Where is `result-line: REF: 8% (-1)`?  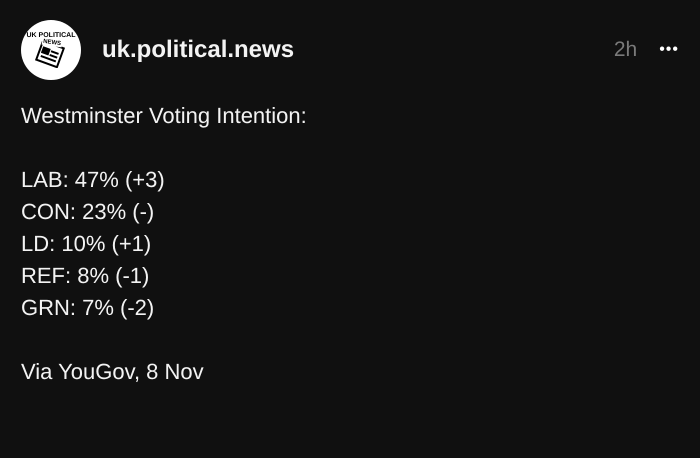
result-line: REF: 8% (-1) is located at coordinates (85, 276).